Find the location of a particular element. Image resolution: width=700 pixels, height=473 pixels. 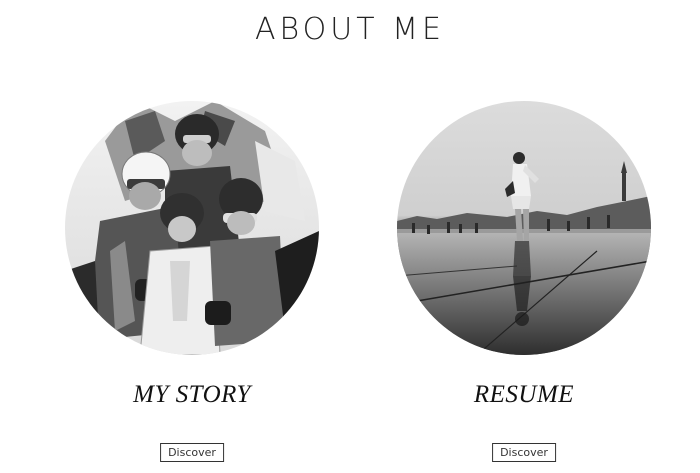

resume-discover-button: Discover is located at coordinates (524, 452).